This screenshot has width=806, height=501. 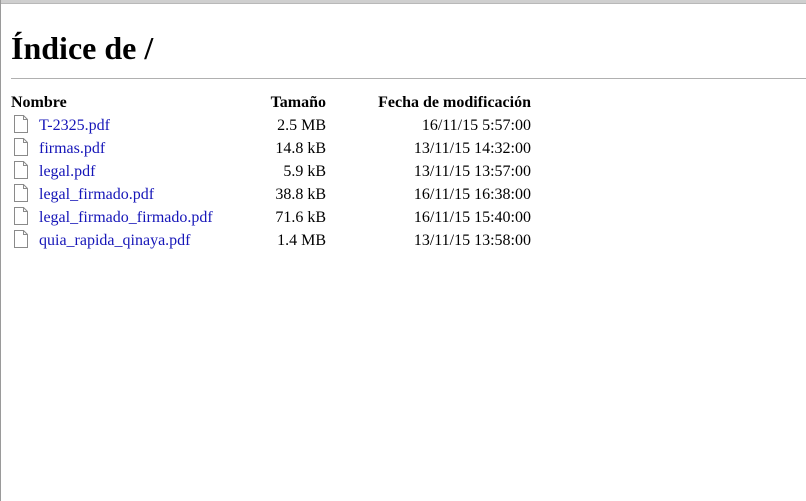 What do you see at coordinates (403, 2) in the screenshot?
I see `window-top-border` at bounding box center [403, 2].